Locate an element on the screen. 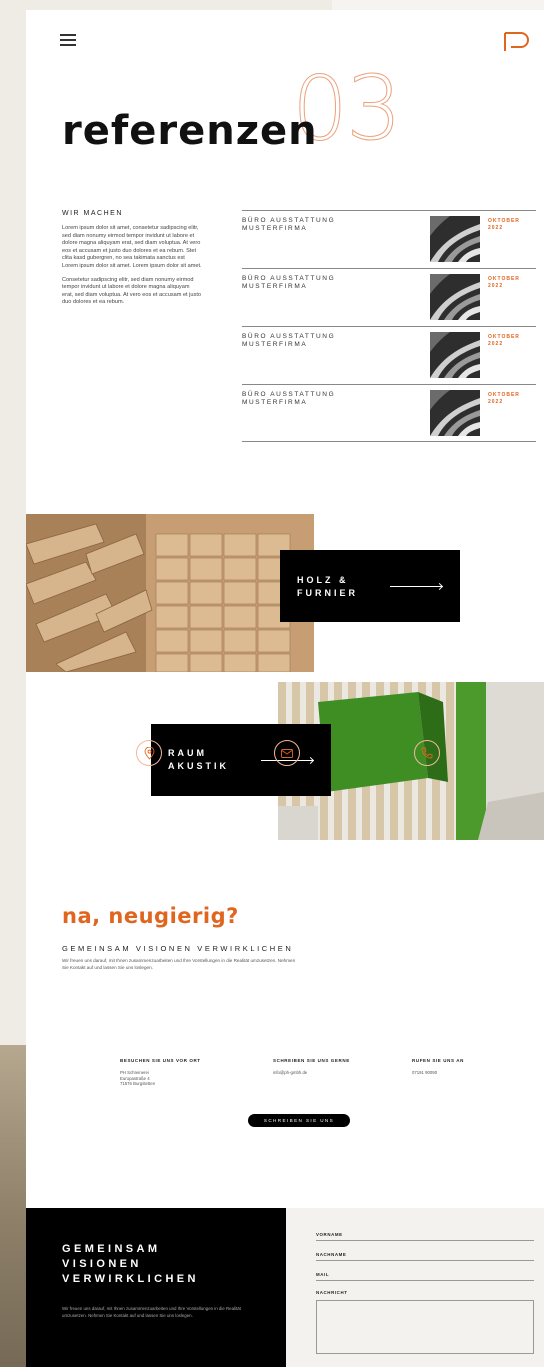  contact-heading: na, neugierig? is located at coordinates (150, 916).